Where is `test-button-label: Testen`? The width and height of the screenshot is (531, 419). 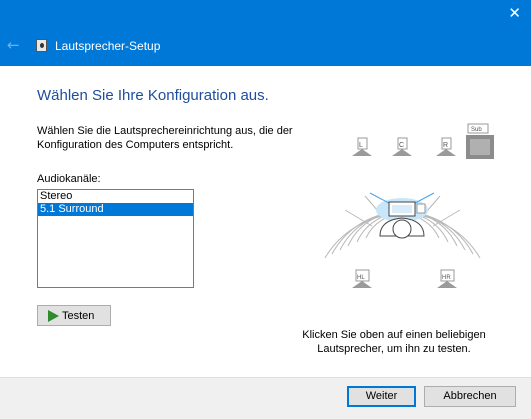 test-button-label: Testen is located at coordinates (78, 316).